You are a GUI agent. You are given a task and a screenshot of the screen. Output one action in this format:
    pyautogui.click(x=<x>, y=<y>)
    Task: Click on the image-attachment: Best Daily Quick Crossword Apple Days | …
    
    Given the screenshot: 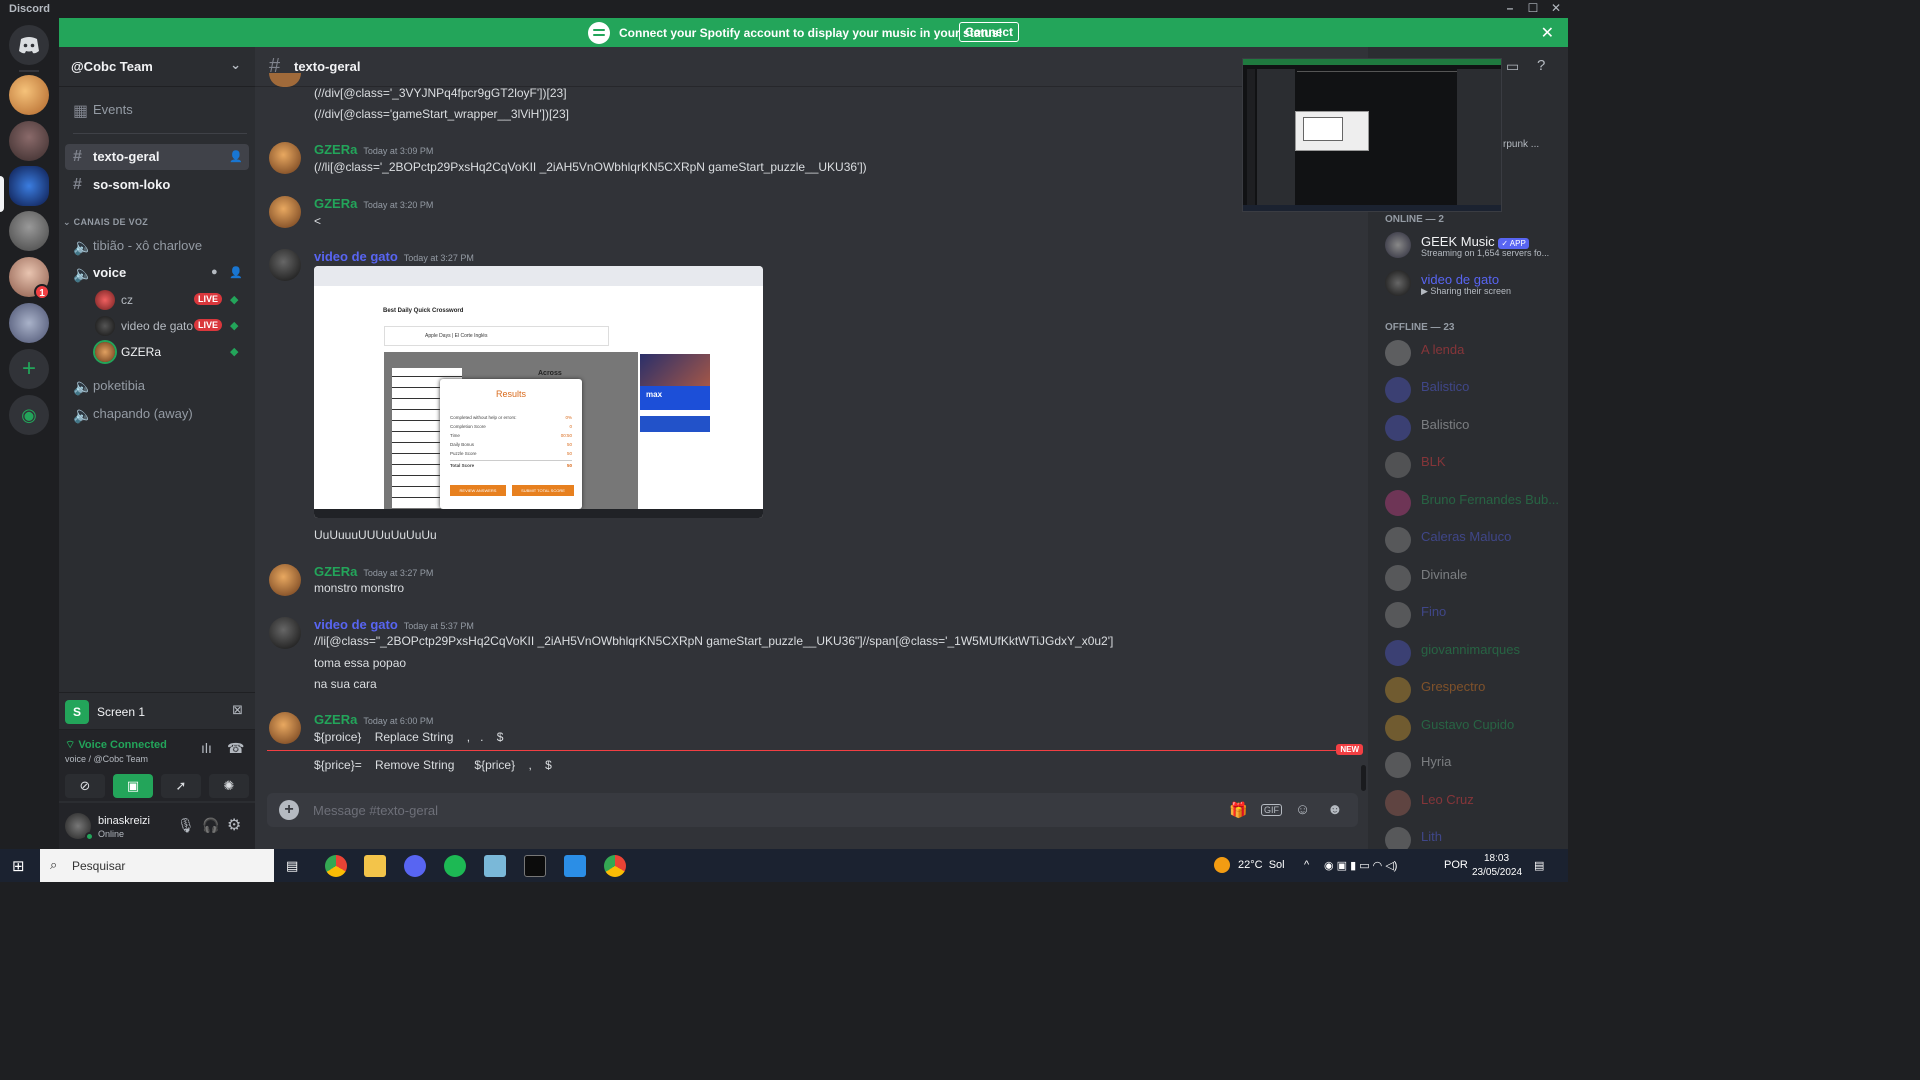 What is the action you would take?
    pyautogui.click(x=538, y=392)
    